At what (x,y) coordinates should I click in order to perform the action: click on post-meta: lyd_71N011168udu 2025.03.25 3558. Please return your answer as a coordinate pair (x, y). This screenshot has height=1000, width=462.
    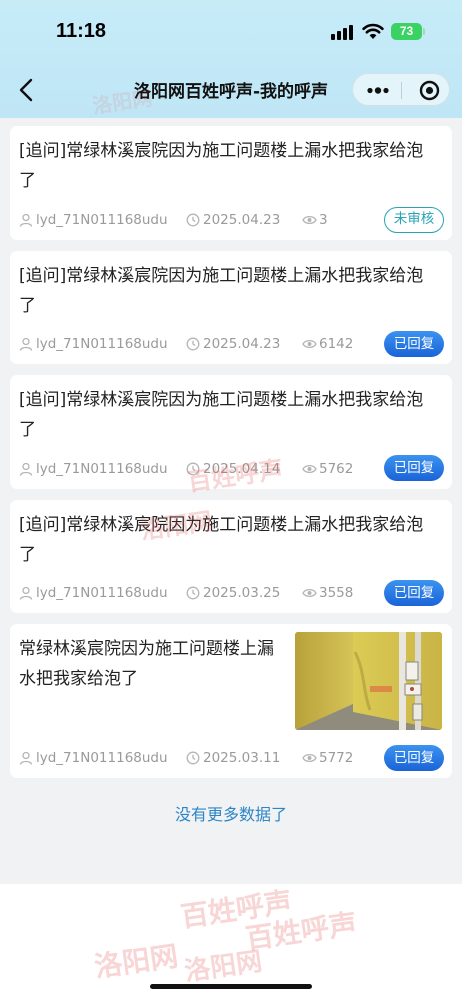
    Looking at the image, I should click on (199, 593).